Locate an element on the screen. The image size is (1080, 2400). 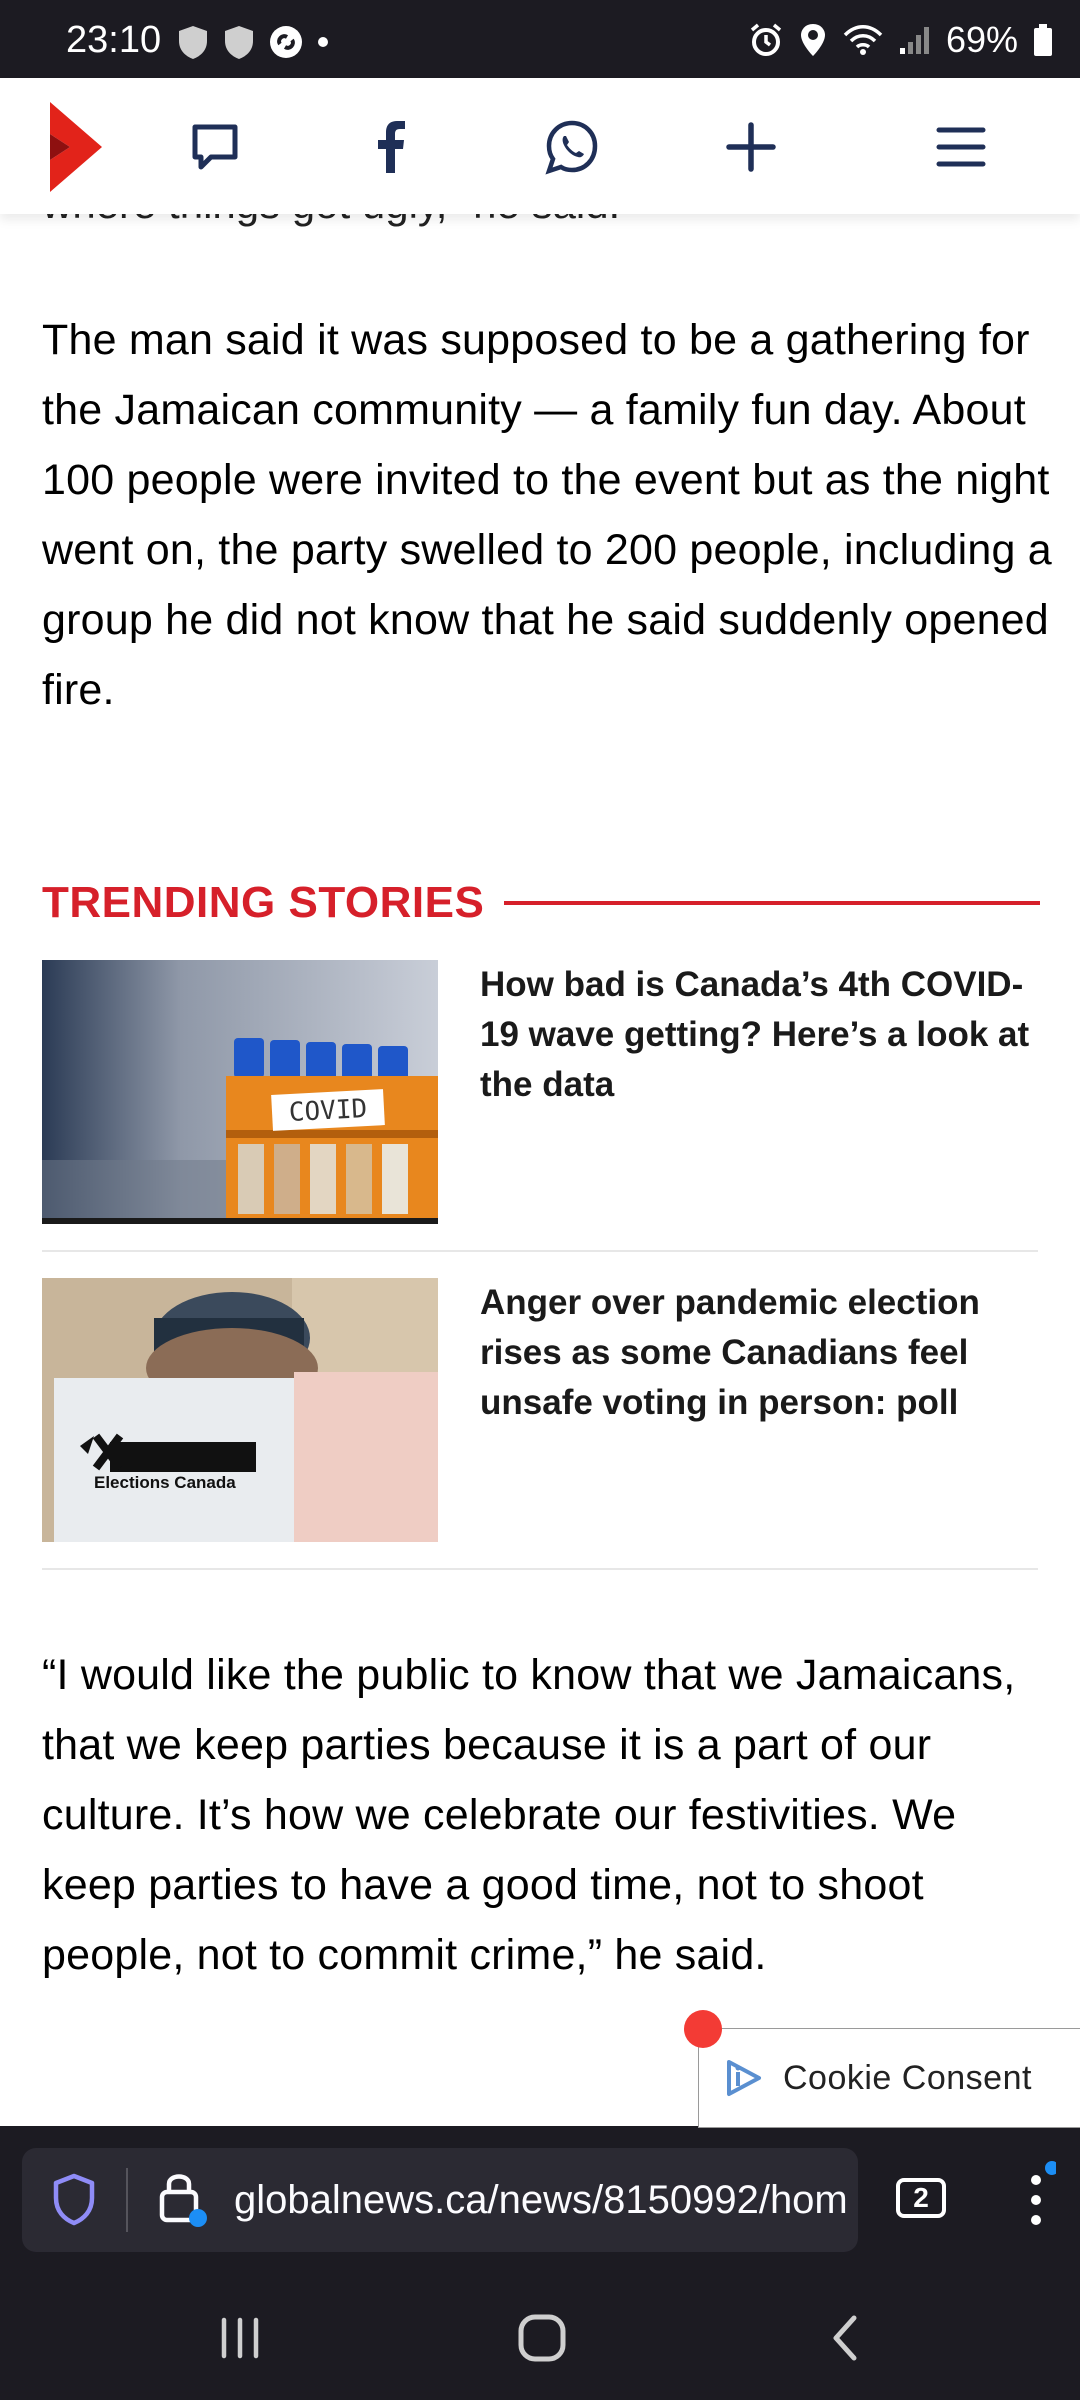
url-text: globalnews.ca/news/8150992/hom is located at coordinates (544, 2200).